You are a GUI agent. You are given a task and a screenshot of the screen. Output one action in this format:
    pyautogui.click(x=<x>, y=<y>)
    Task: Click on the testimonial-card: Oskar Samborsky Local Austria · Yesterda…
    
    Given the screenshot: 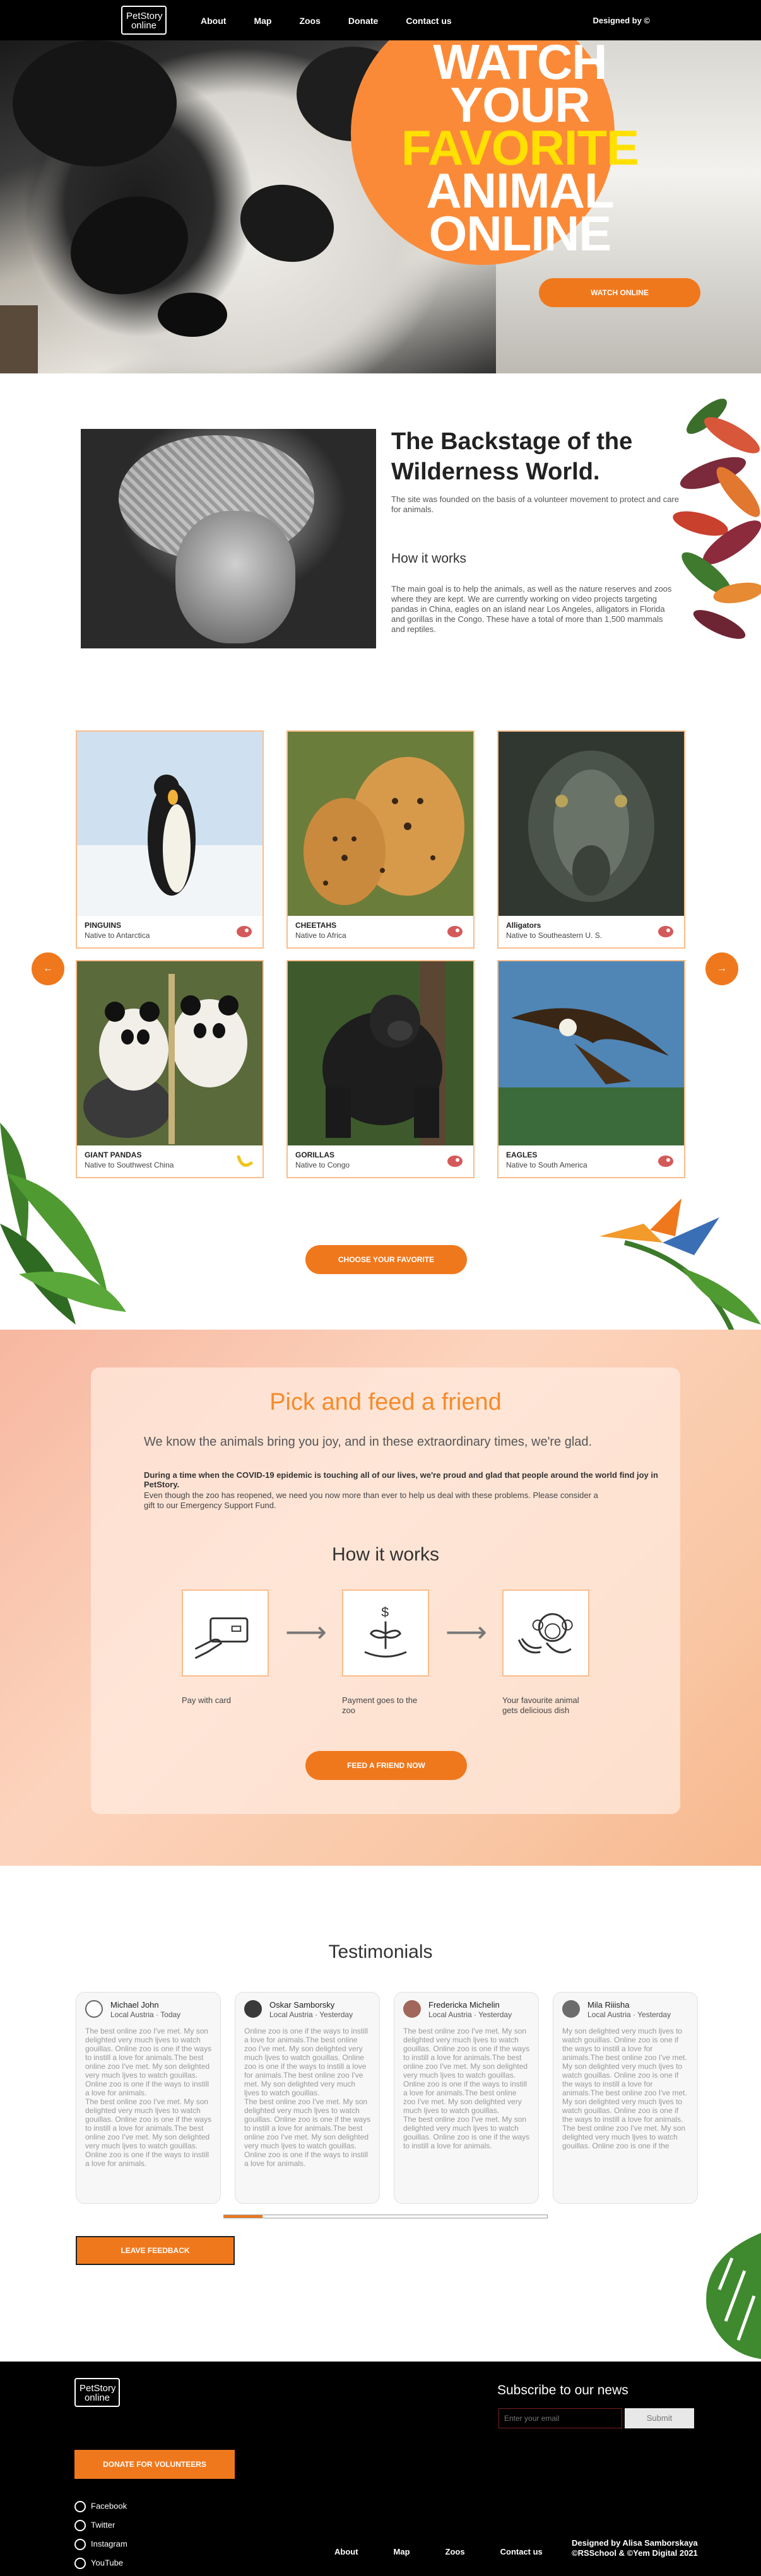 What is the action you would take?
    pyautogui.click(x=307, y=2098)
    